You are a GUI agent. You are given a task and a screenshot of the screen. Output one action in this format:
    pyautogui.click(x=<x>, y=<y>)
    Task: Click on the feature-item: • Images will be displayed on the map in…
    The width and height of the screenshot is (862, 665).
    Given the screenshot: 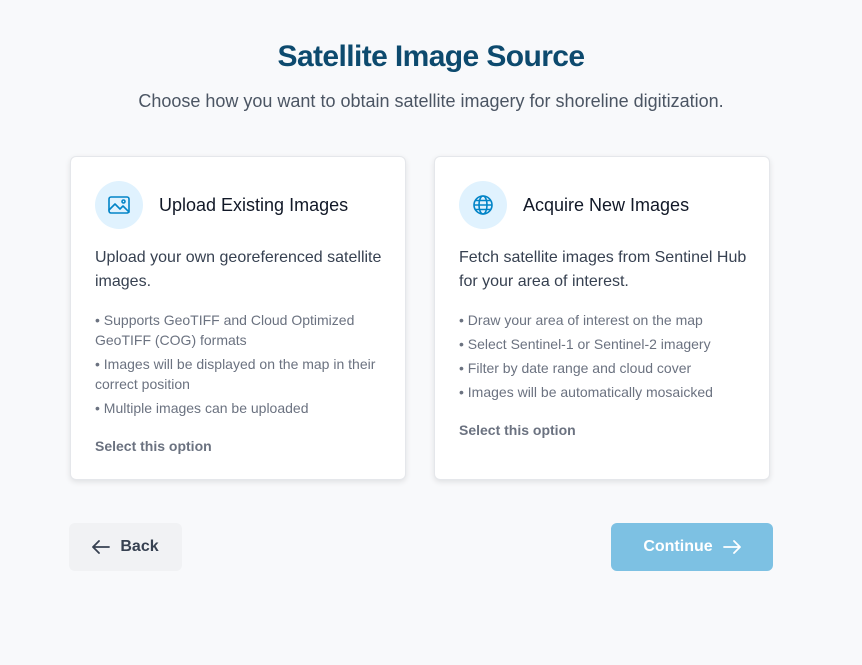 What is the action you would take?
    pyautogui.click(x=235, y=374)
    